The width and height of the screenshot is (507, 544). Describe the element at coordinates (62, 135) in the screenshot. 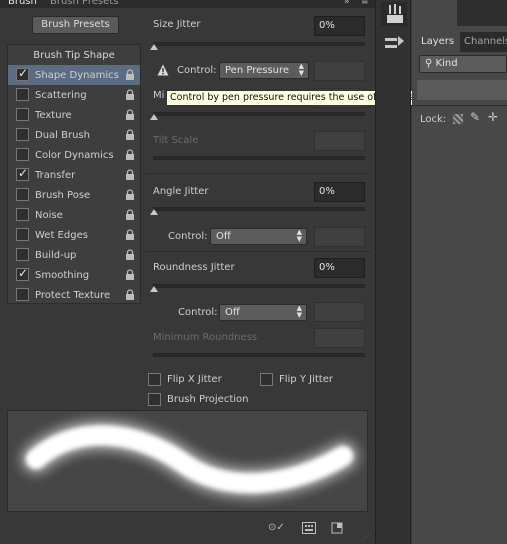

I see `list-item-label: Dual Brush` at that location.